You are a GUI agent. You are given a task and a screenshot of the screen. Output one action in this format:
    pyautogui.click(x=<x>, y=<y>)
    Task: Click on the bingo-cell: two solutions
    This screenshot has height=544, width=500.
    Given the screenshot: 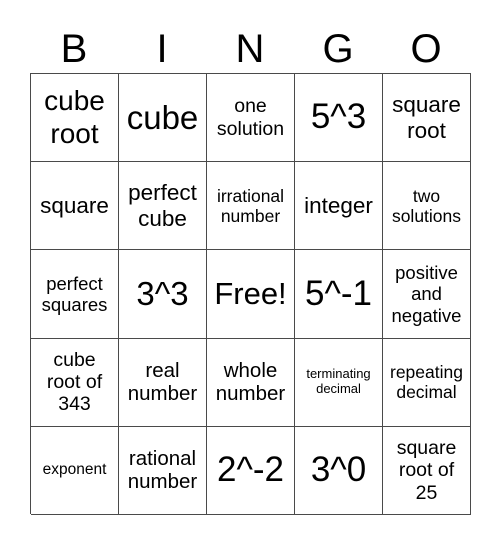 What is the action you would take?
    pyautogui.click(x=427, y=206)
    